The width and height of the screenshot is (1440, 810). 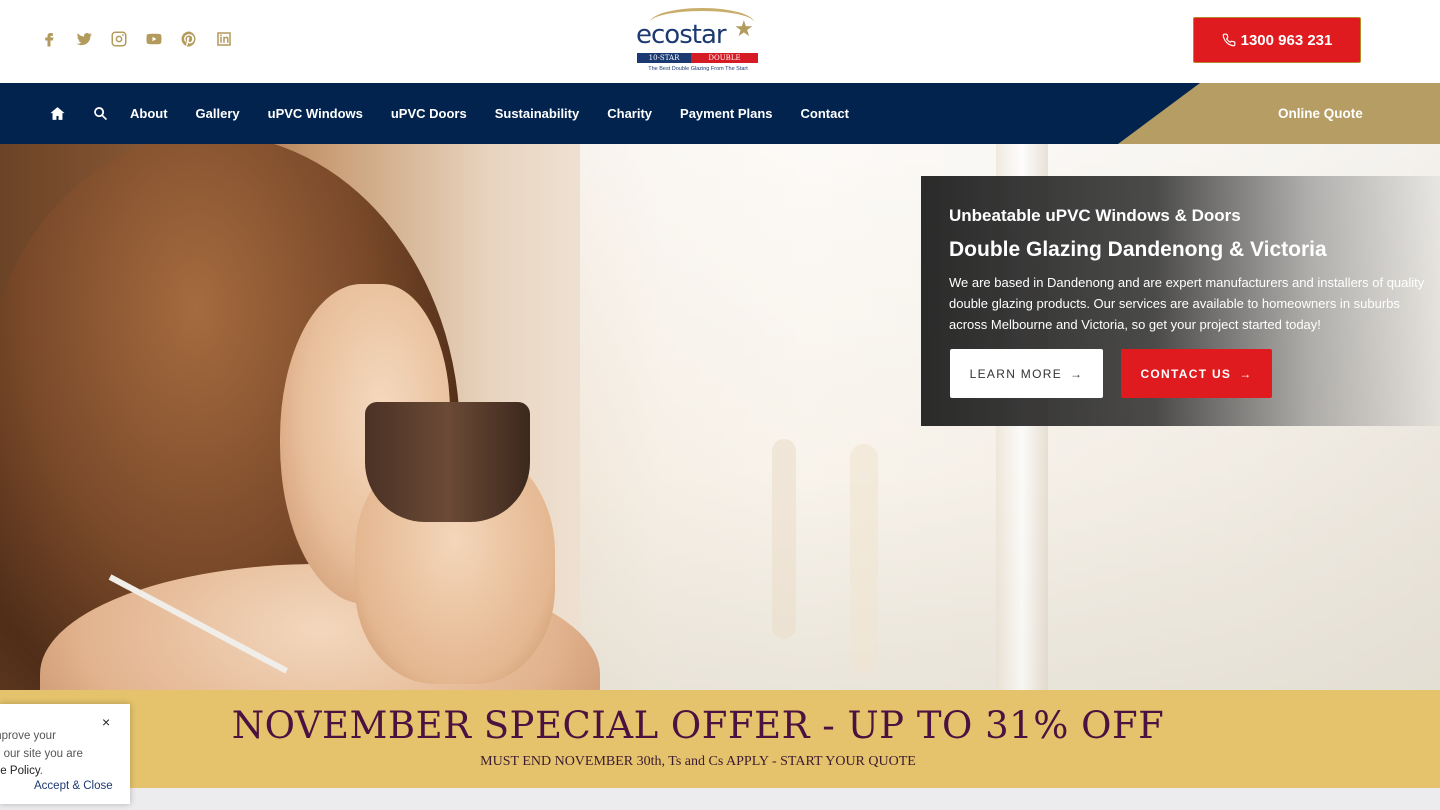 I want to click on instagram-icon, so click(x=119, y=39).